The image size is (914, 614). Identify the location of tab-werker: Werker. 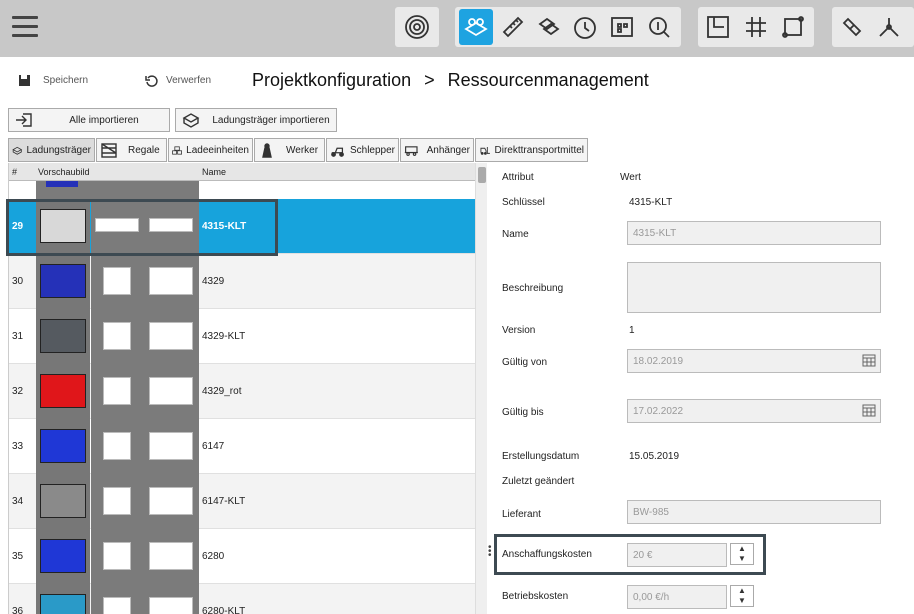
(289, 150).